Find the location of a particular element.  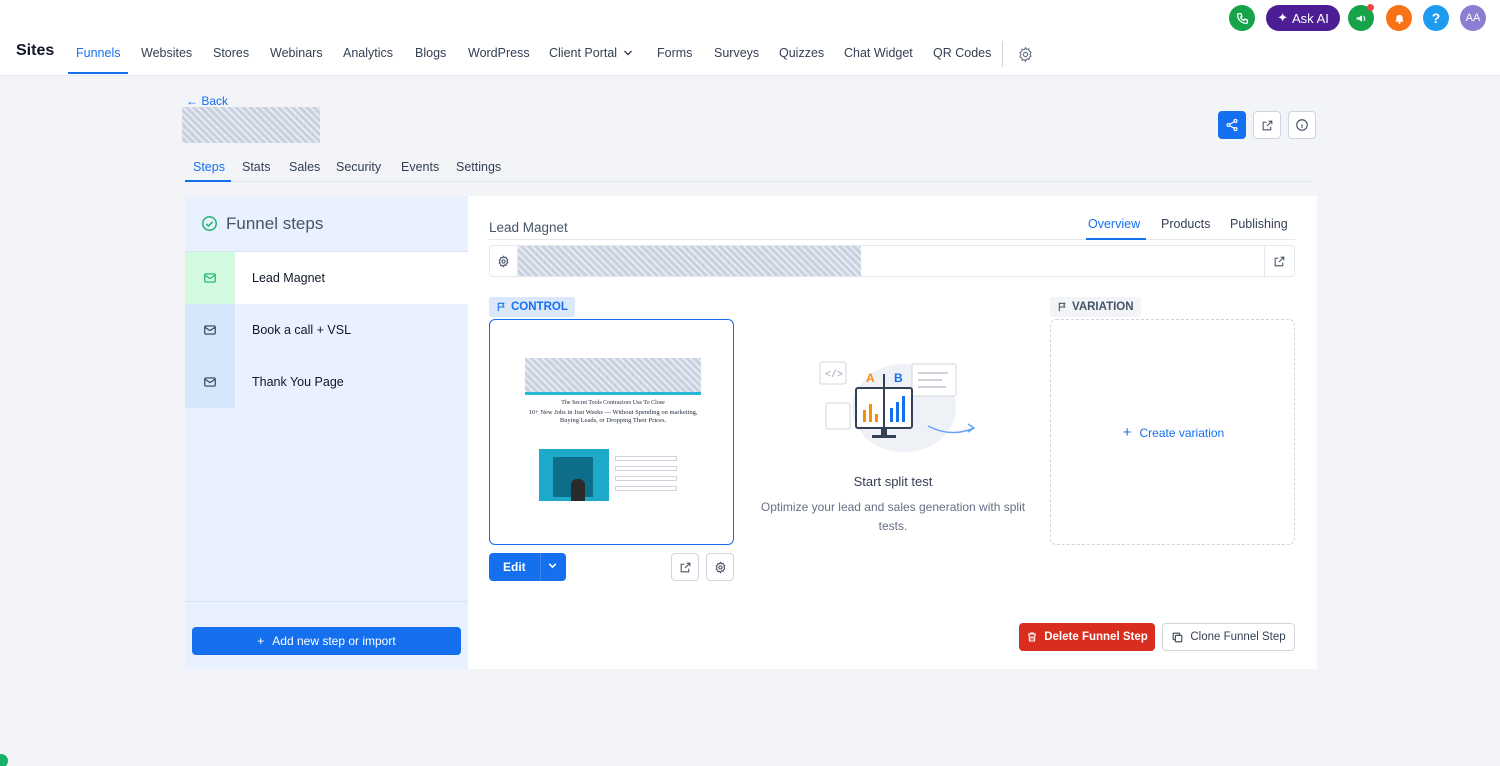

split-test-illustration: </> A B is located at coordinates (897, 406).